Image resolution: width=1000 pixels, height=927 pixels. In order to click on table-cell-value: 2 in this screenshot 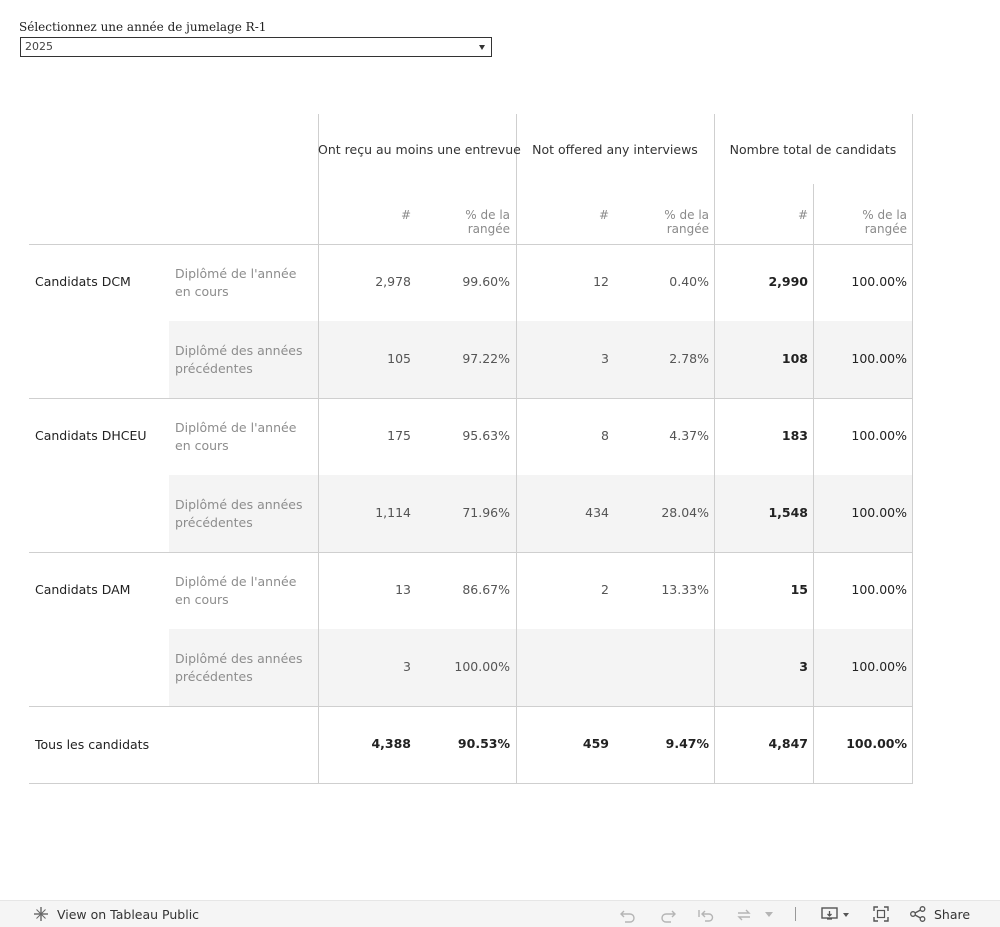, I will do `click(605, 589)`.